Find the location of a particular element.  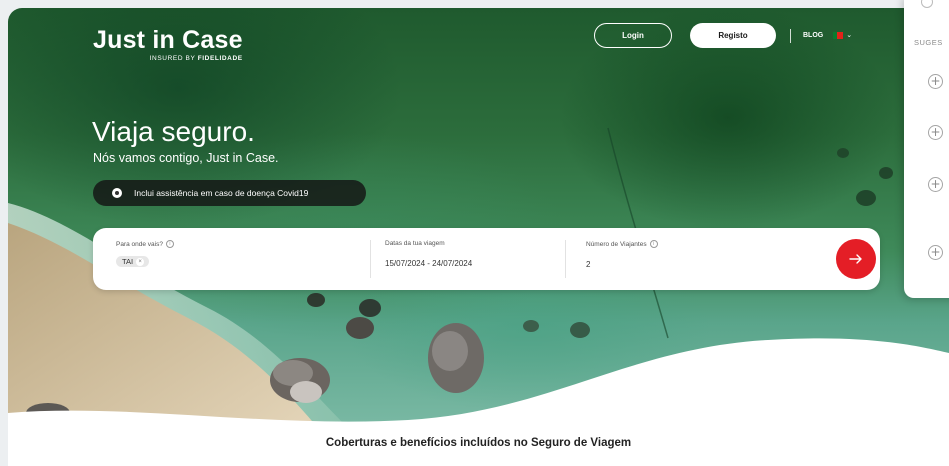

brand-tagline: INSURED BY FIDELIDADE is located at coordinates (168, 58).